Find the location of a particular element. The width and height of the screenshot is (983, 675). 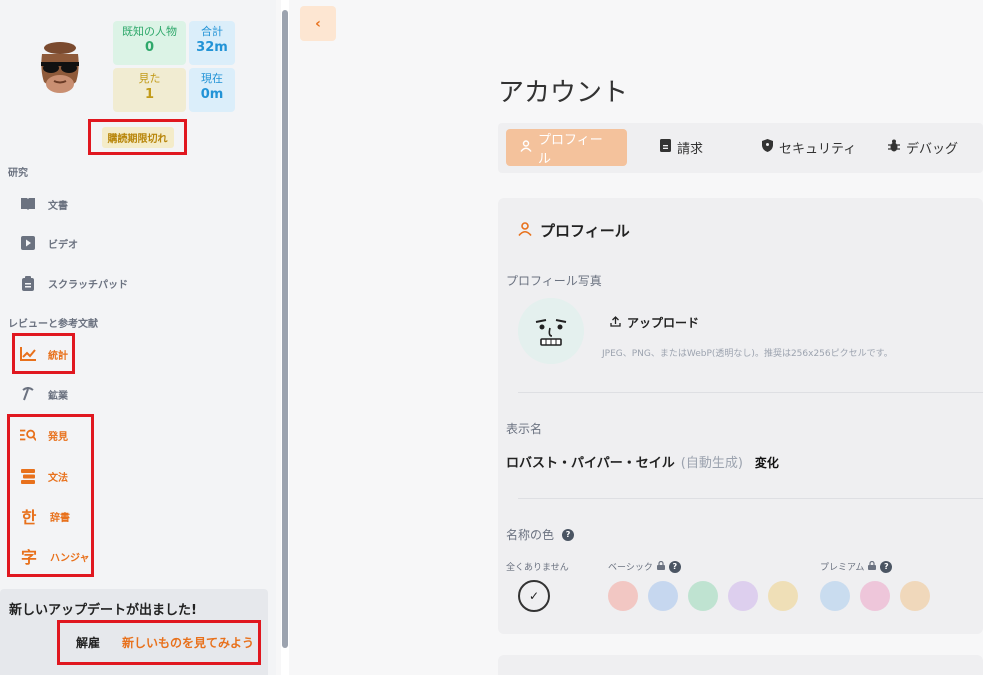

tab-debug: デバッグ is located at coordinates (923, 147).